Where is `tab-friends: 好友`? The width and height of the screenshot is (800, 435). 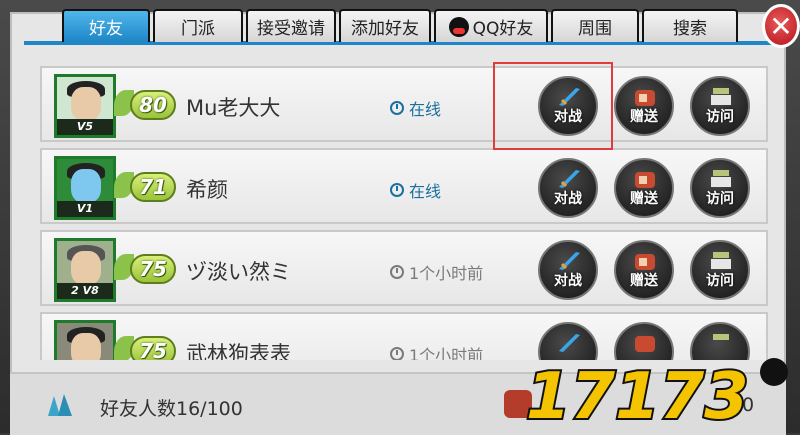
tab-friends: 好友 is located at coordinates (106, 25).